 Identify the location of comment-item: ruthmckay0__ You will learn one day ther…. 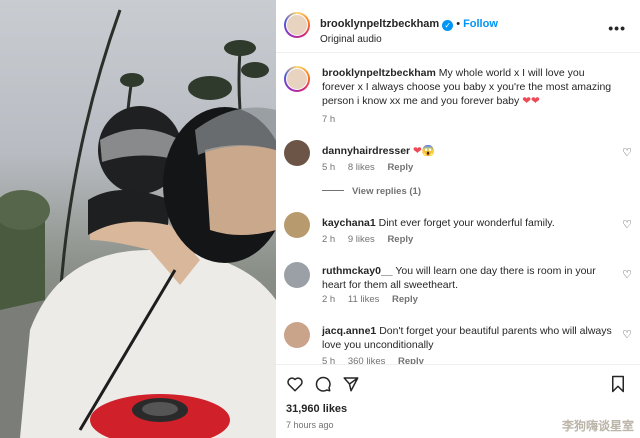
(458, 286).